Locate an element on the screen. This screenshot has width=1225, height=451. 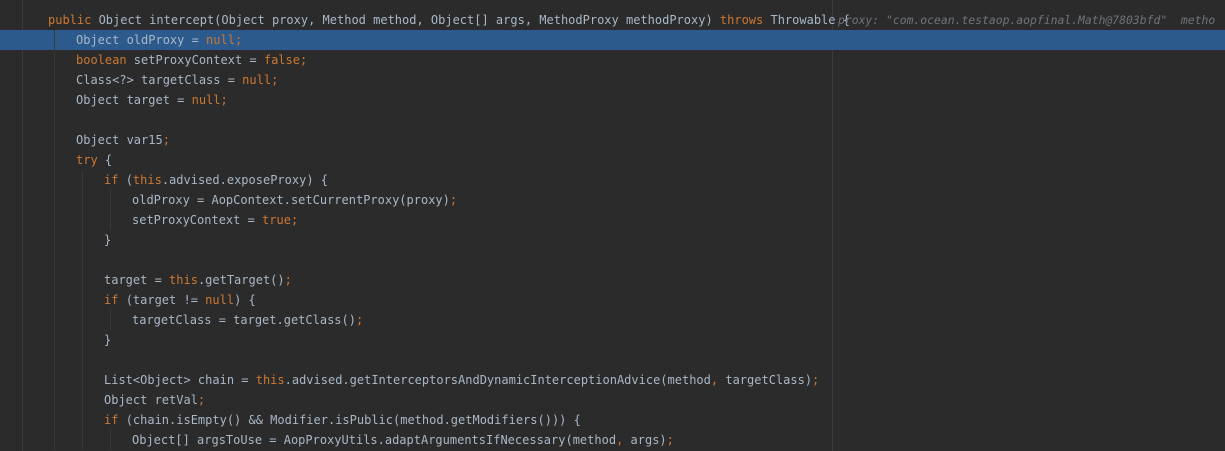
code-token: .getTarget() is located at coordinates (241, 280).